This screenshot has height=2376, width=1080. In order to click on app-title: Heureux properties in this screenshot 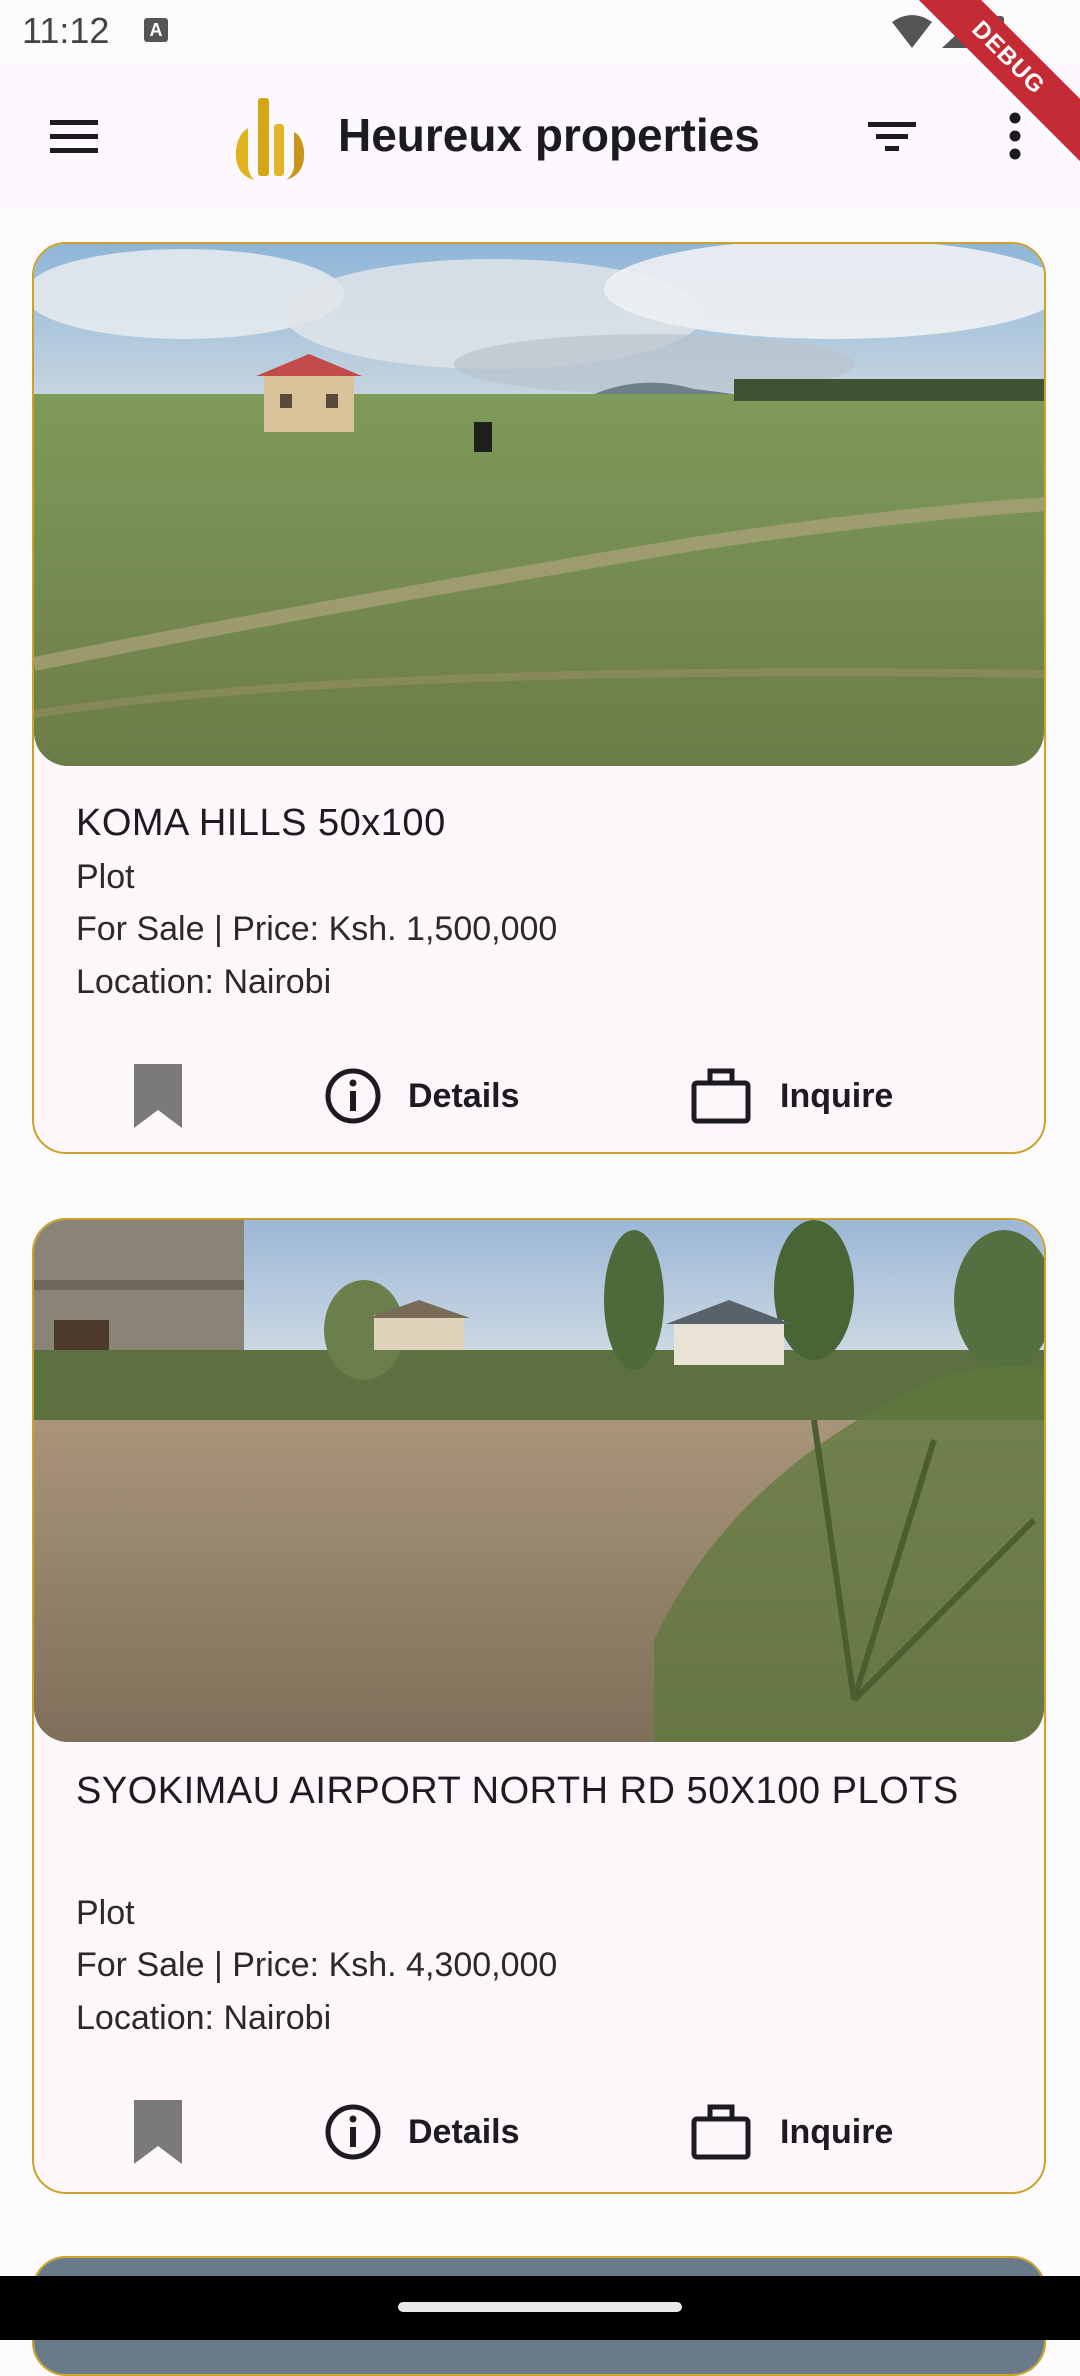, I will do `click(549, 135)`.